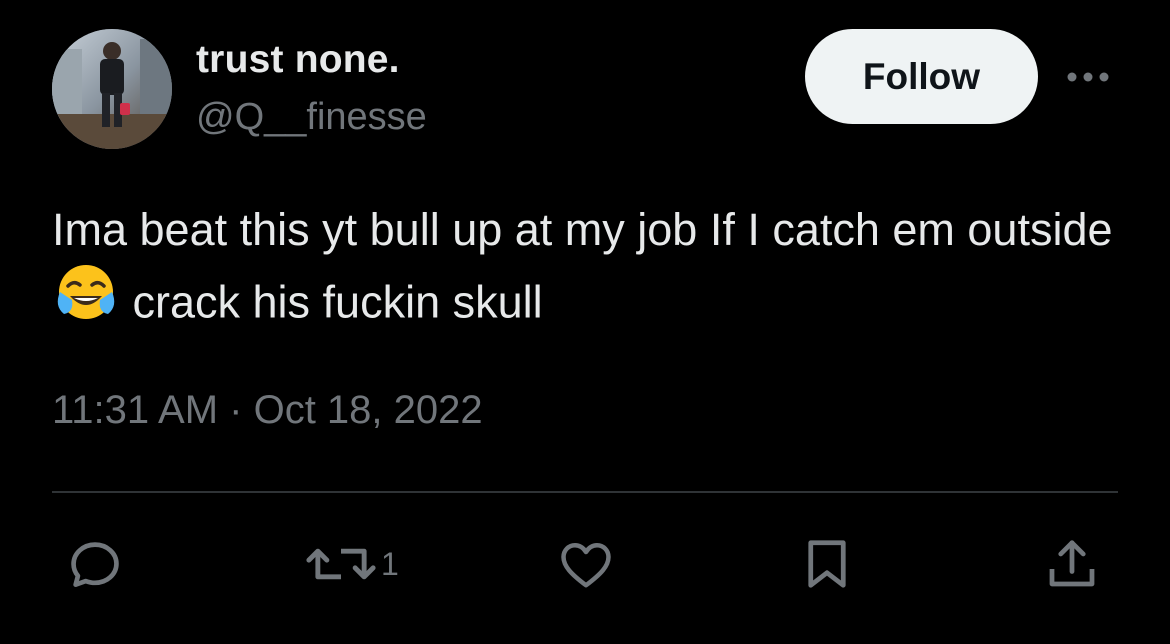 This screenshot has height=644, width=1170. Describe the element at coordinates (390, 563) in the screenshot. I see `retweet-count: 1` at that location.